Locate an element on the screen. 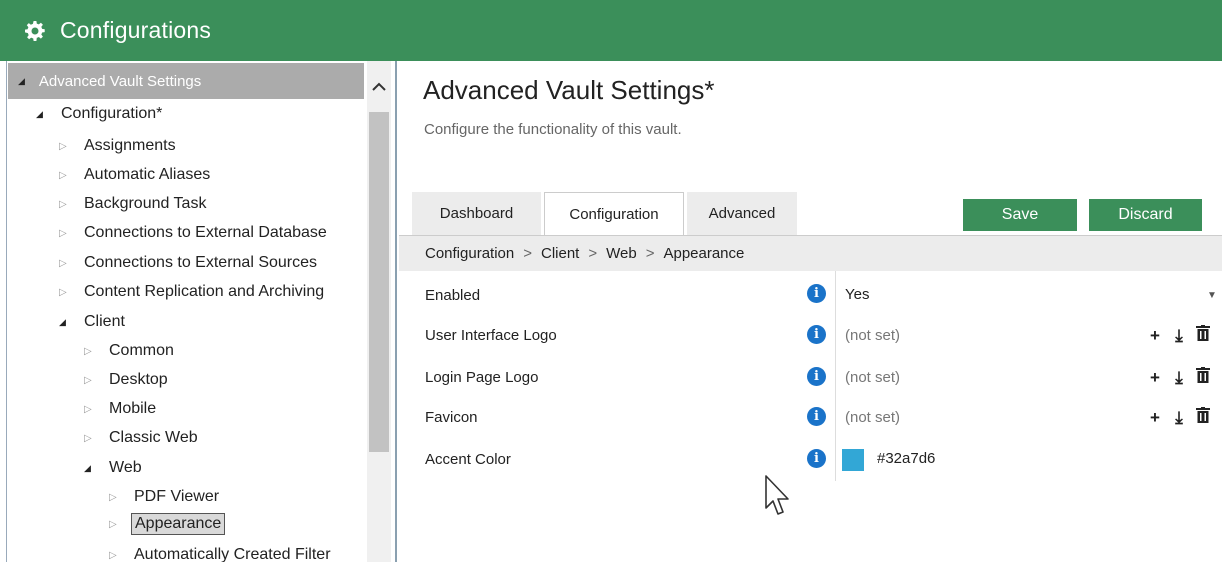 The image size is (1222, 562). tree-item-common: ▷ Common is located at coordinates (129, 351).